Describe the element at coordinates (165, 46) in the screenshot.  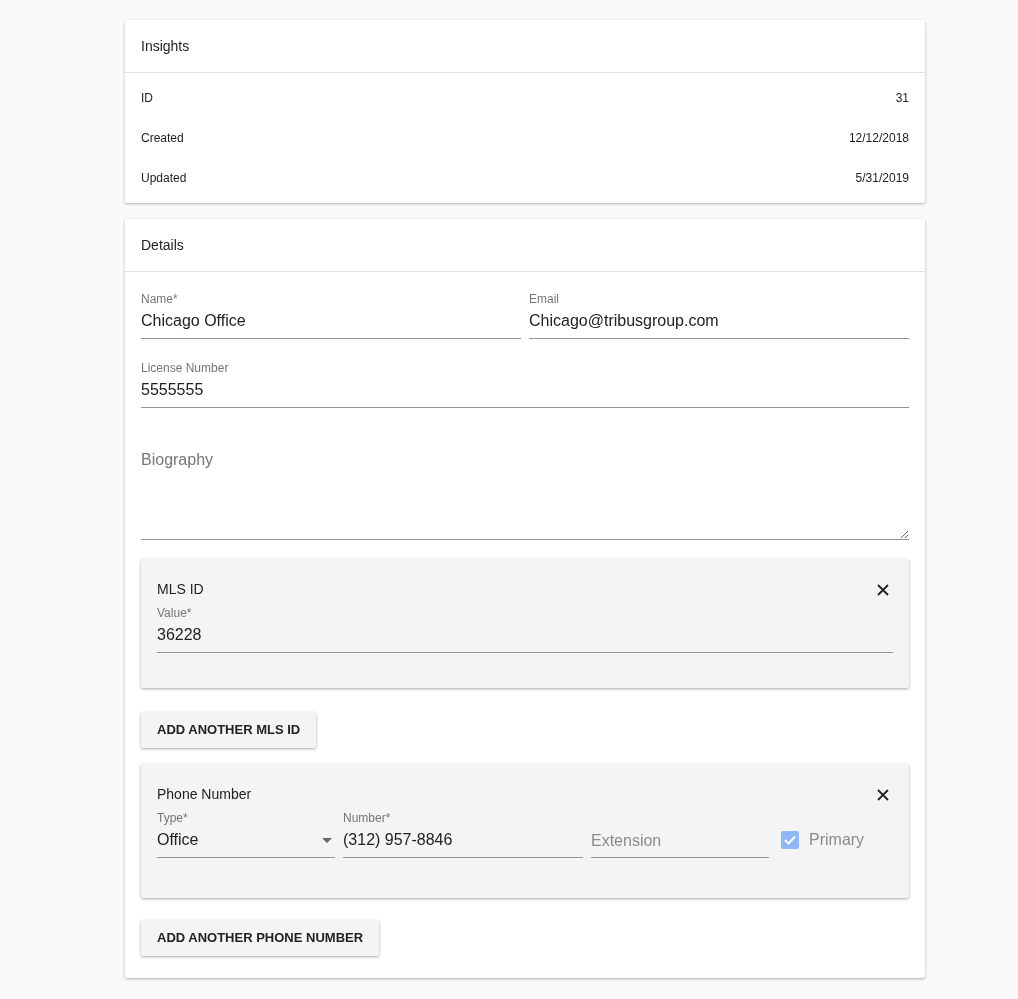
I see `card-title: Insights` at that location.